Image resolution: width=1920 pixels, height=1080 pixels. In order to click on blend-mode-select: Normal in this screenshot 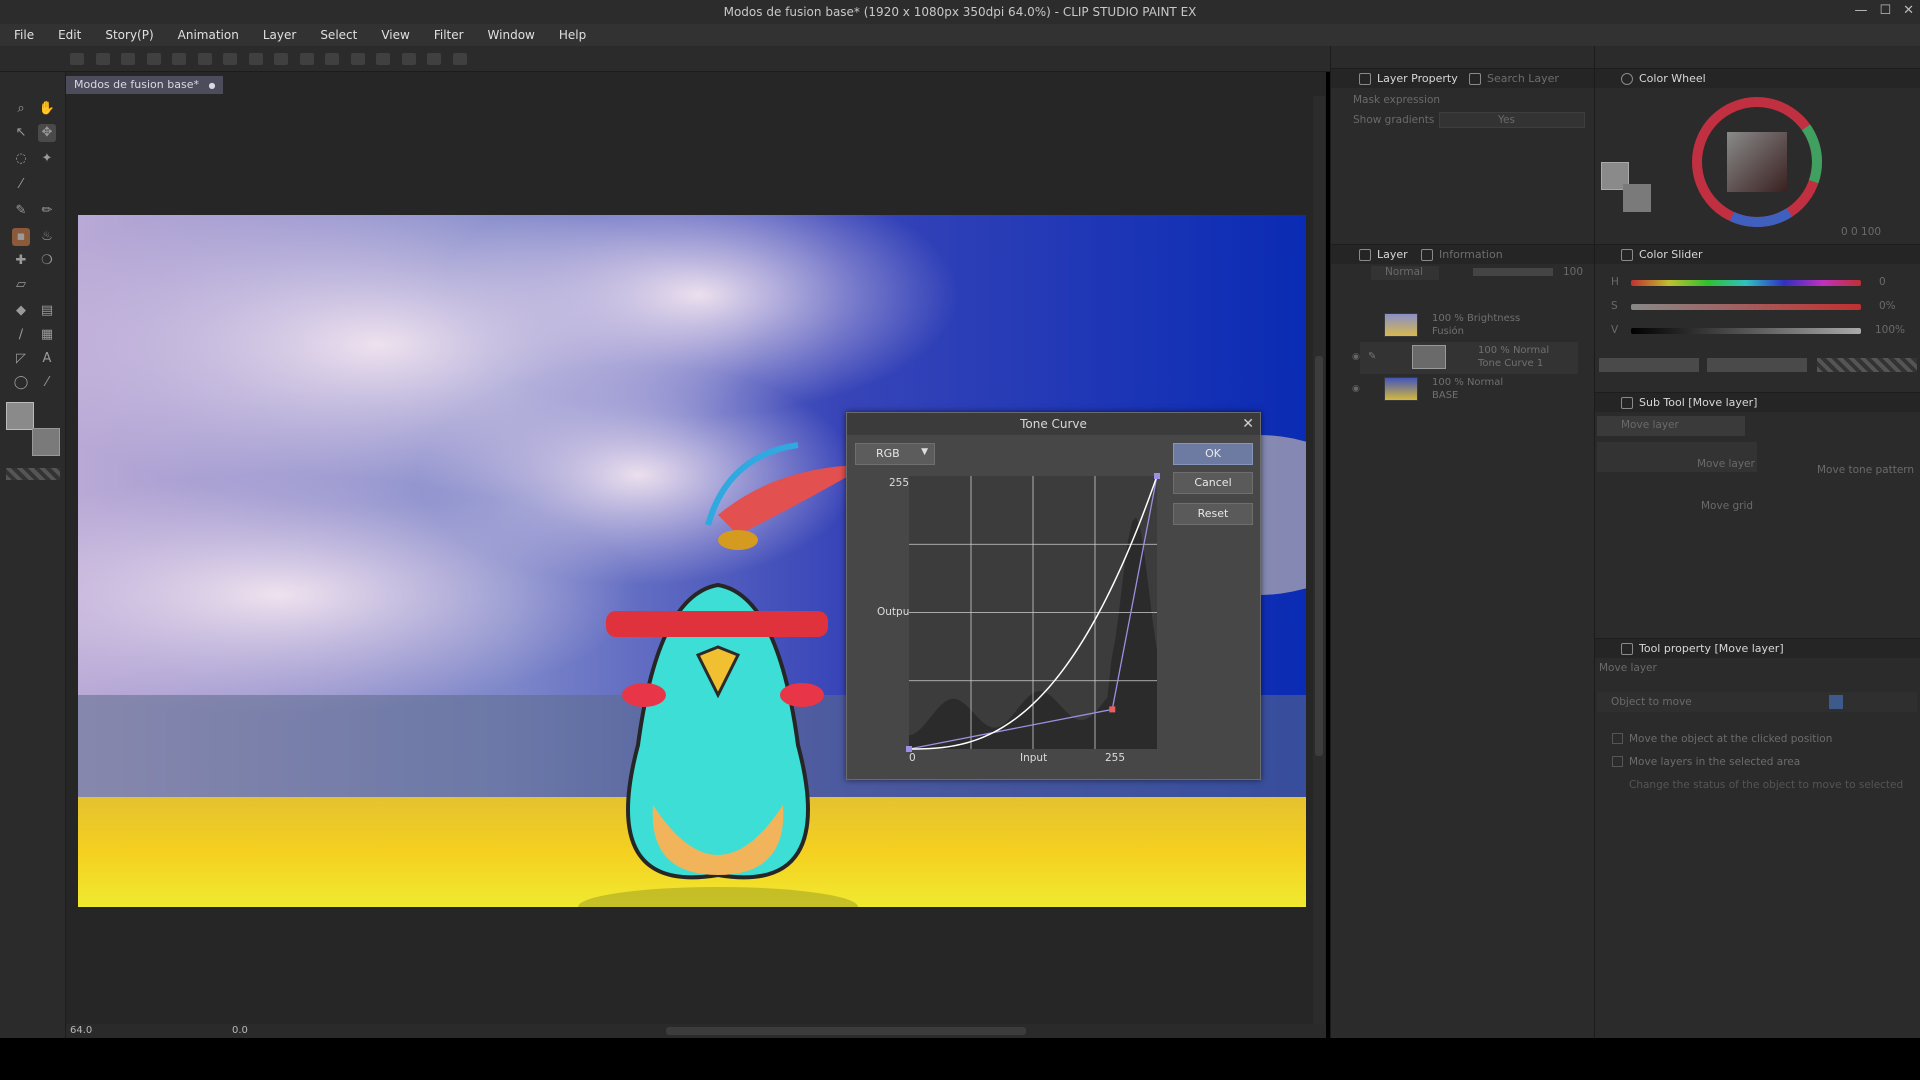, I will do `click(1405, 273)`.